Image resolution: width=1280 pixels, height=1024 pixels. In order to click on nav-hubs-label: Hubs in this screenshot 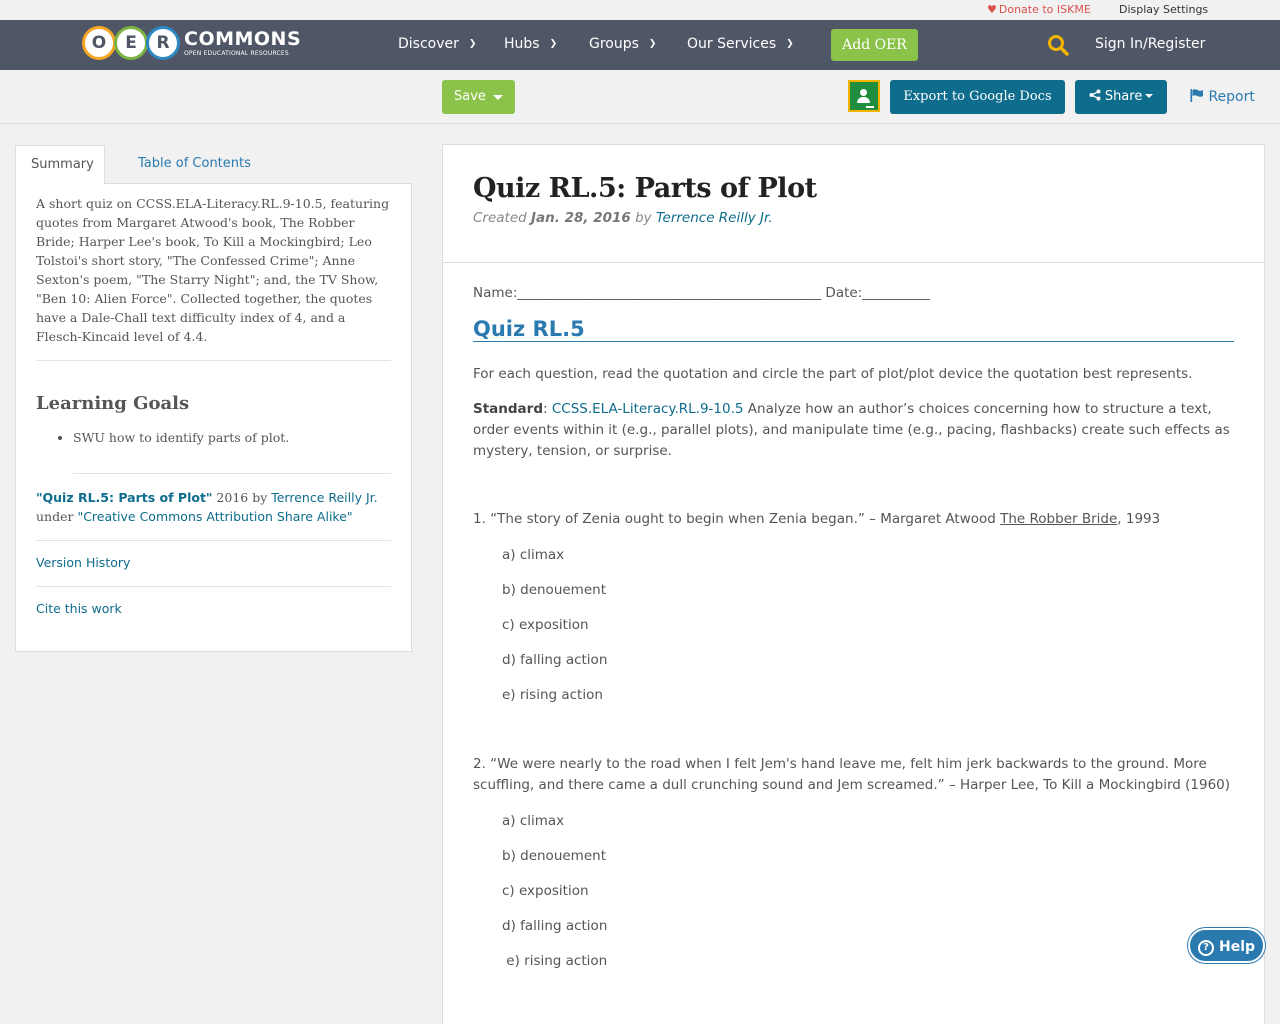, I will do `click(522, 44)`.